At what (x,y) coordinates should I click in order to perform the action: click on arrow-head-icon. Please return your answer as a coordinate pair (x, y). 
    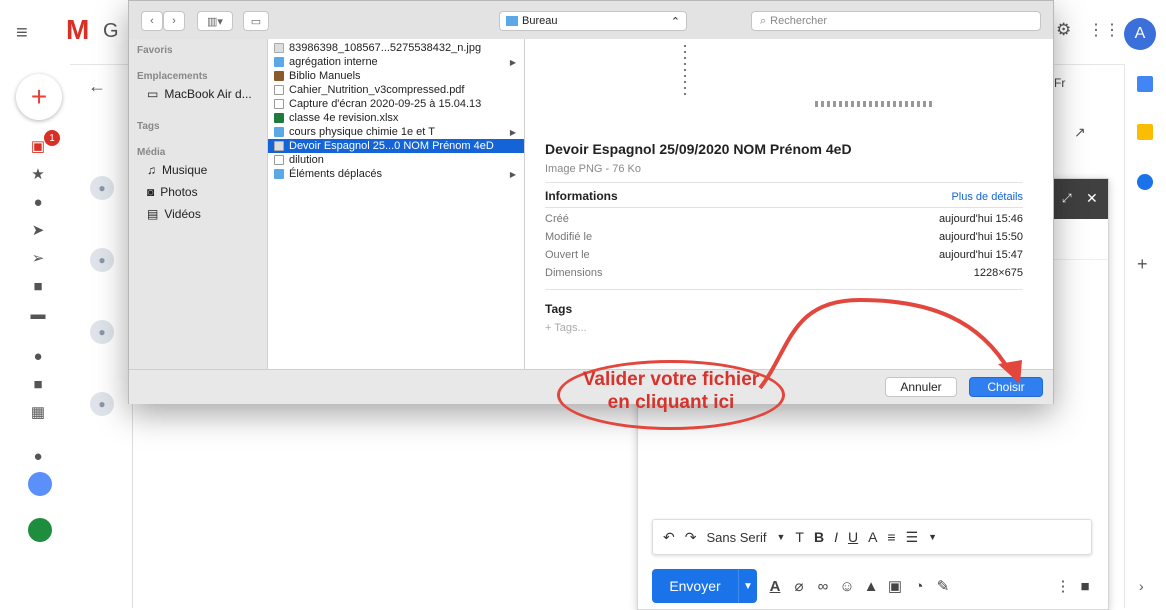
    Looking at the image, I should click on (1010, 372).